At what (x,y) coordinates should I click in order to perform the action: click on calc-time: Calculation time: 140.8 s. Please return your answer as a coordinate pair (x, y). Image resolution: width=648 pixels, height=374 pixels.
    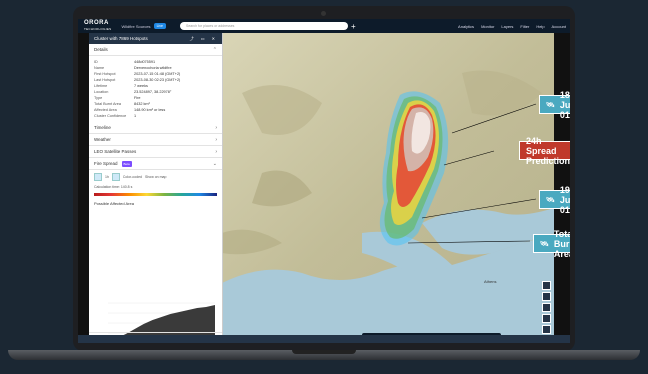
    Looking at the image, I should click on (113, 187).